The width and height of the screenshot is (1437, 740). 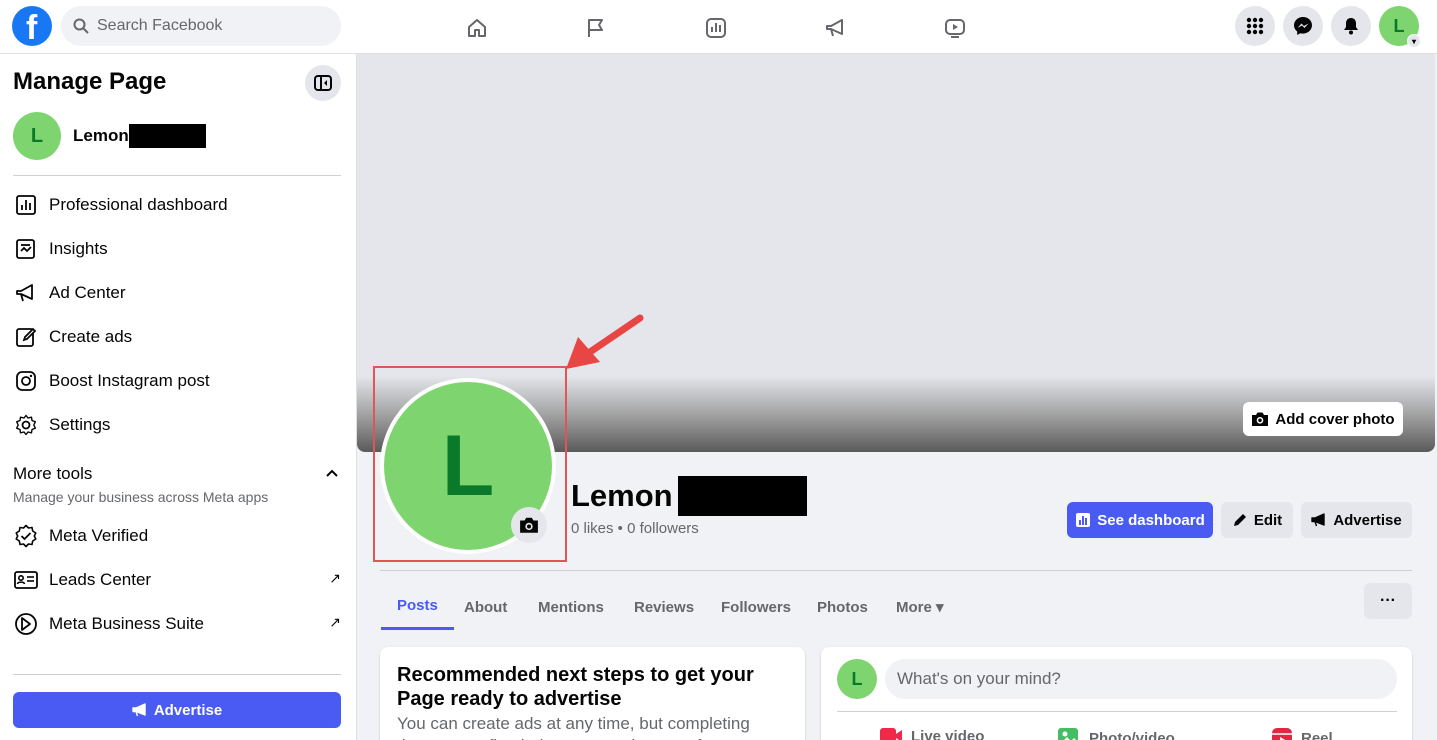 What do you see at coordinates (596, 28) in the screenshot?
I see `flag-icon` at bounding box center [596, 28].